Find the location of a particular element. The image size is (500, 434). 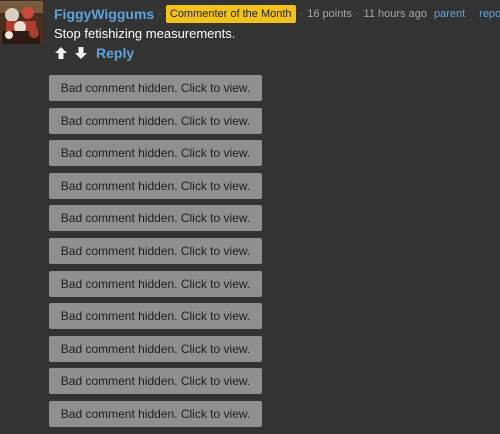

arrow-up-icon is located at coordinates (61, 53).